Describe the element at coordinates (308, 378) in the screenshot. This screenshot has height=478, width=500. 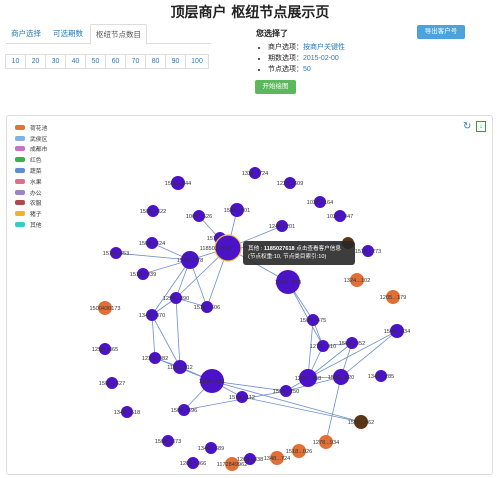
I see `graph-node: 1271...458` at that location.